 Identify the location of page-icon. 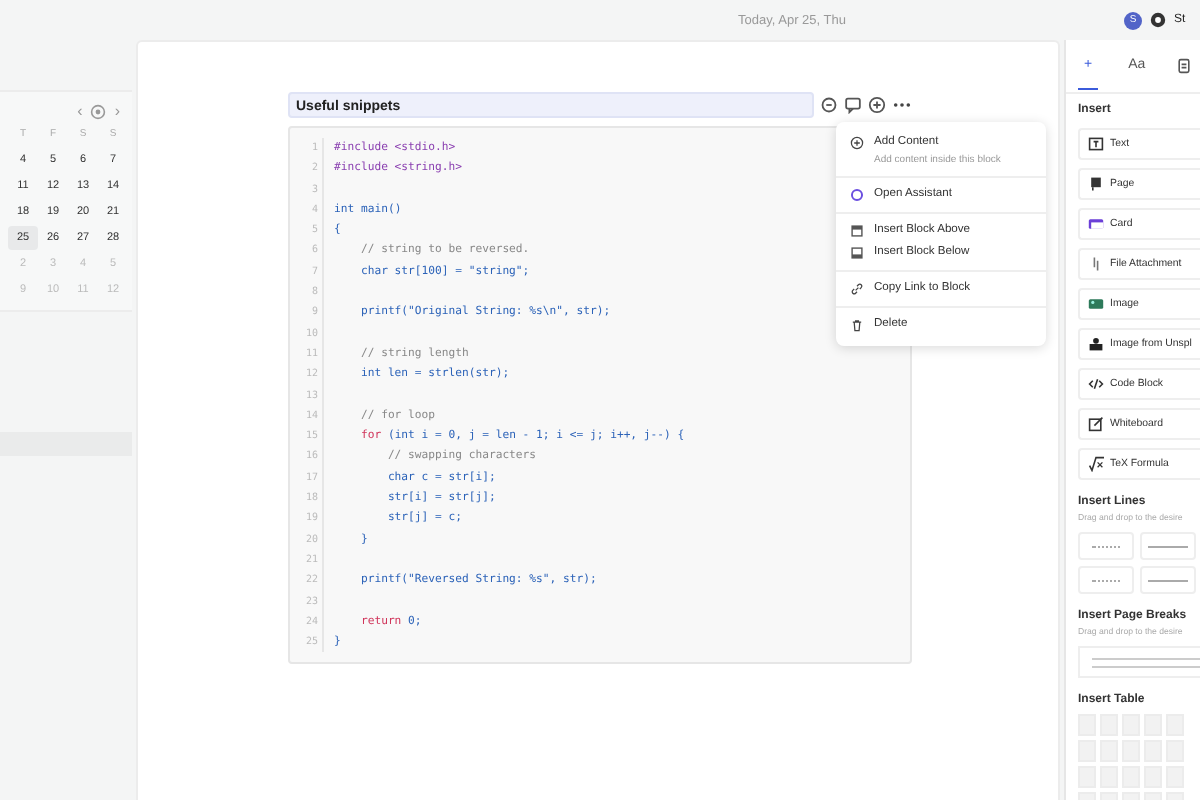
(1096, 184).